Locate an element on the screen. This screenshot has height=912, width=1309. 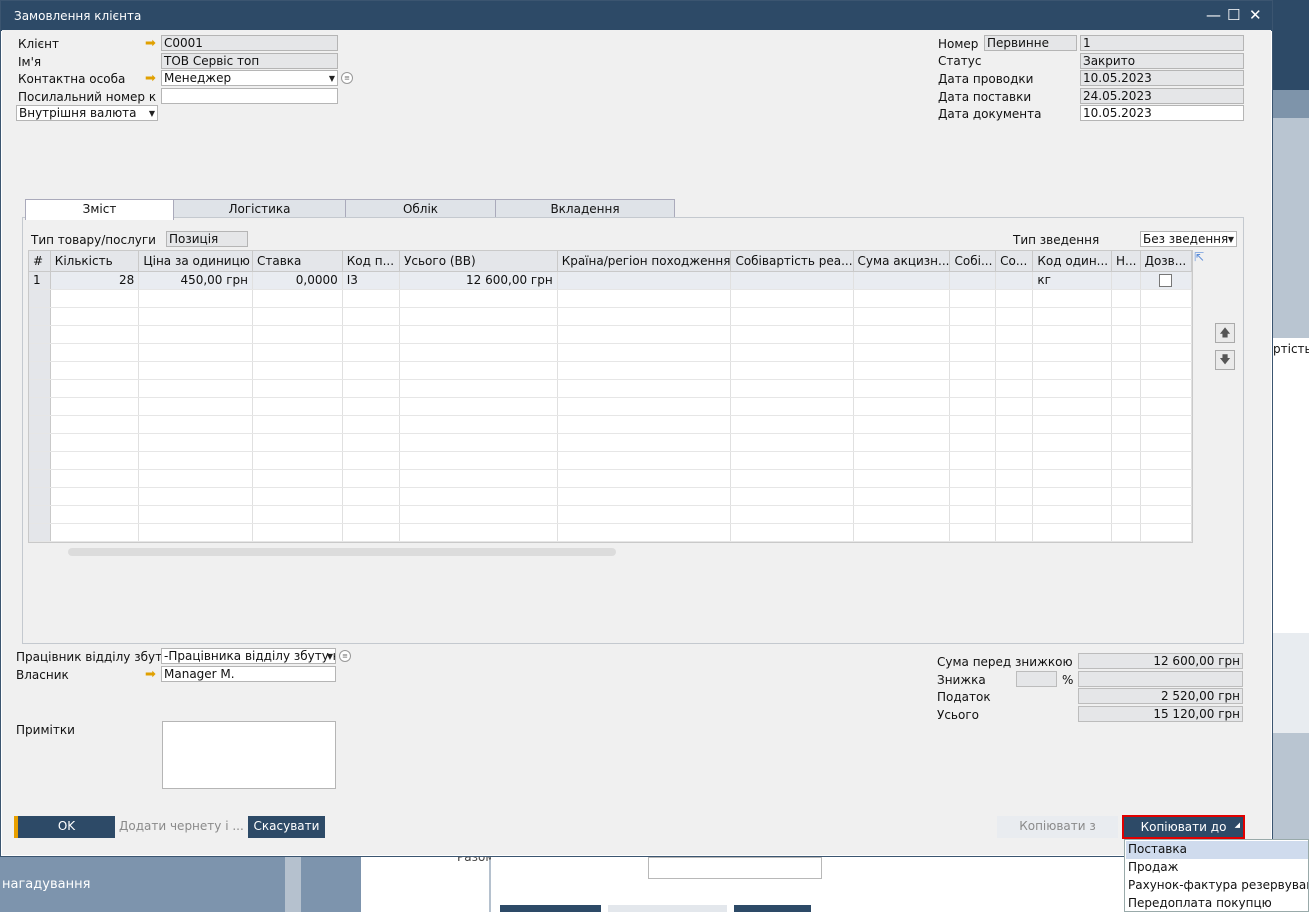
menu-item-delivery: Поставка is located at coordinates (1217, 850).